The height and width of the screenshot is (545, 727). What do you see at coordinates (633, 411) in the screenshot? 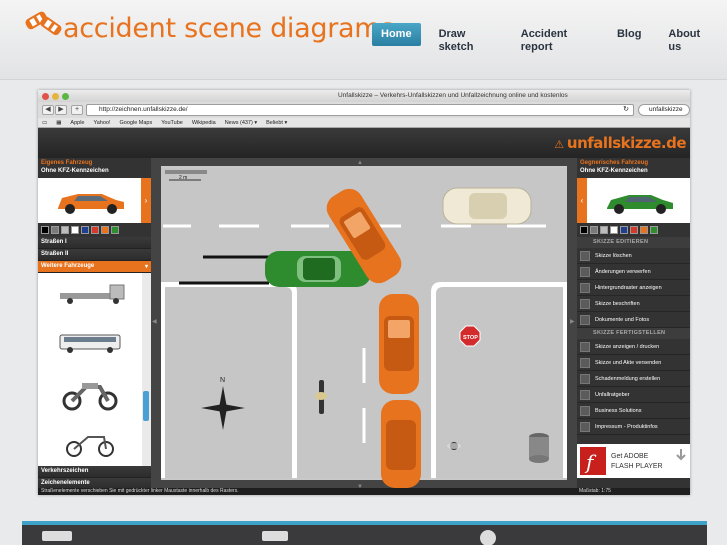
I see `action-business-solutions: Business Solutions` at bounding box center [633, 411].